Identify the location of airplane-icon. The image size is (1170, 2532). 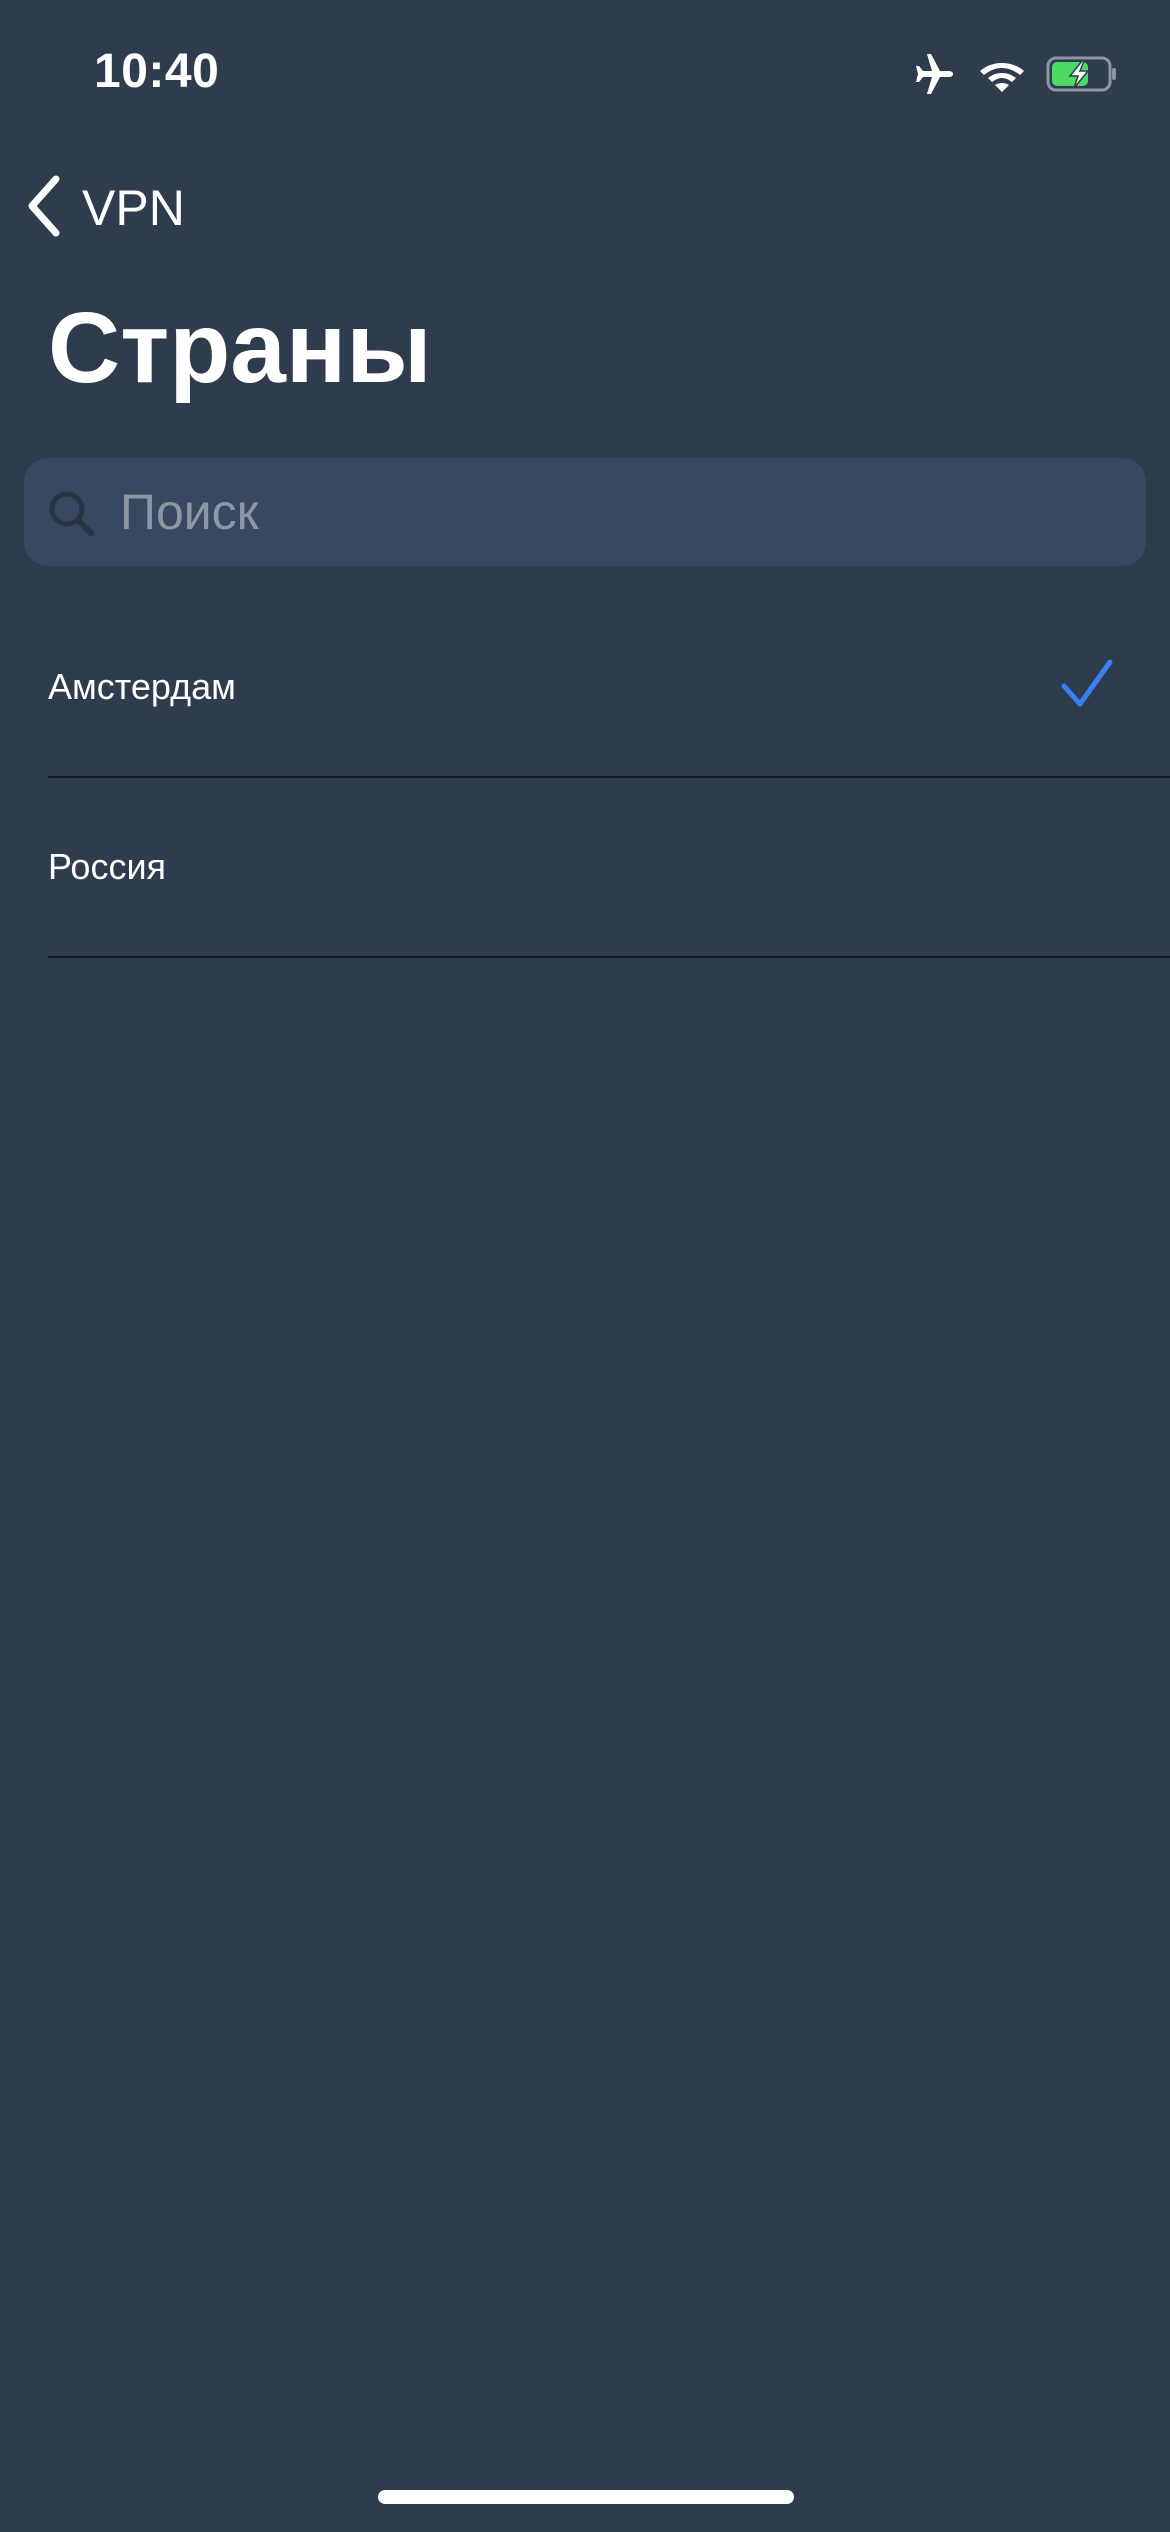
(935, 74).